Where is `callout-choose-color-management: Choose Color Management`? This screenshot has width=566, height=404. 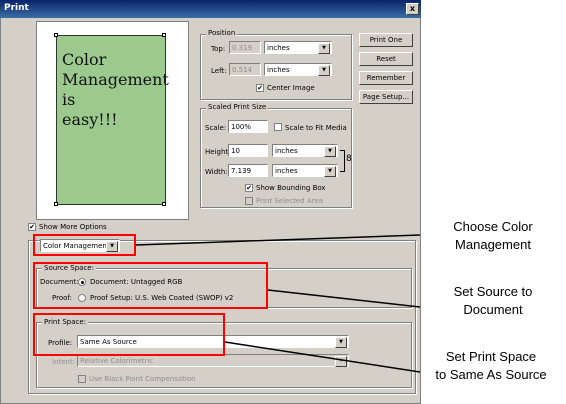
callout-choose-color-management: Choose Color Management is located at coordinates (493, 236).